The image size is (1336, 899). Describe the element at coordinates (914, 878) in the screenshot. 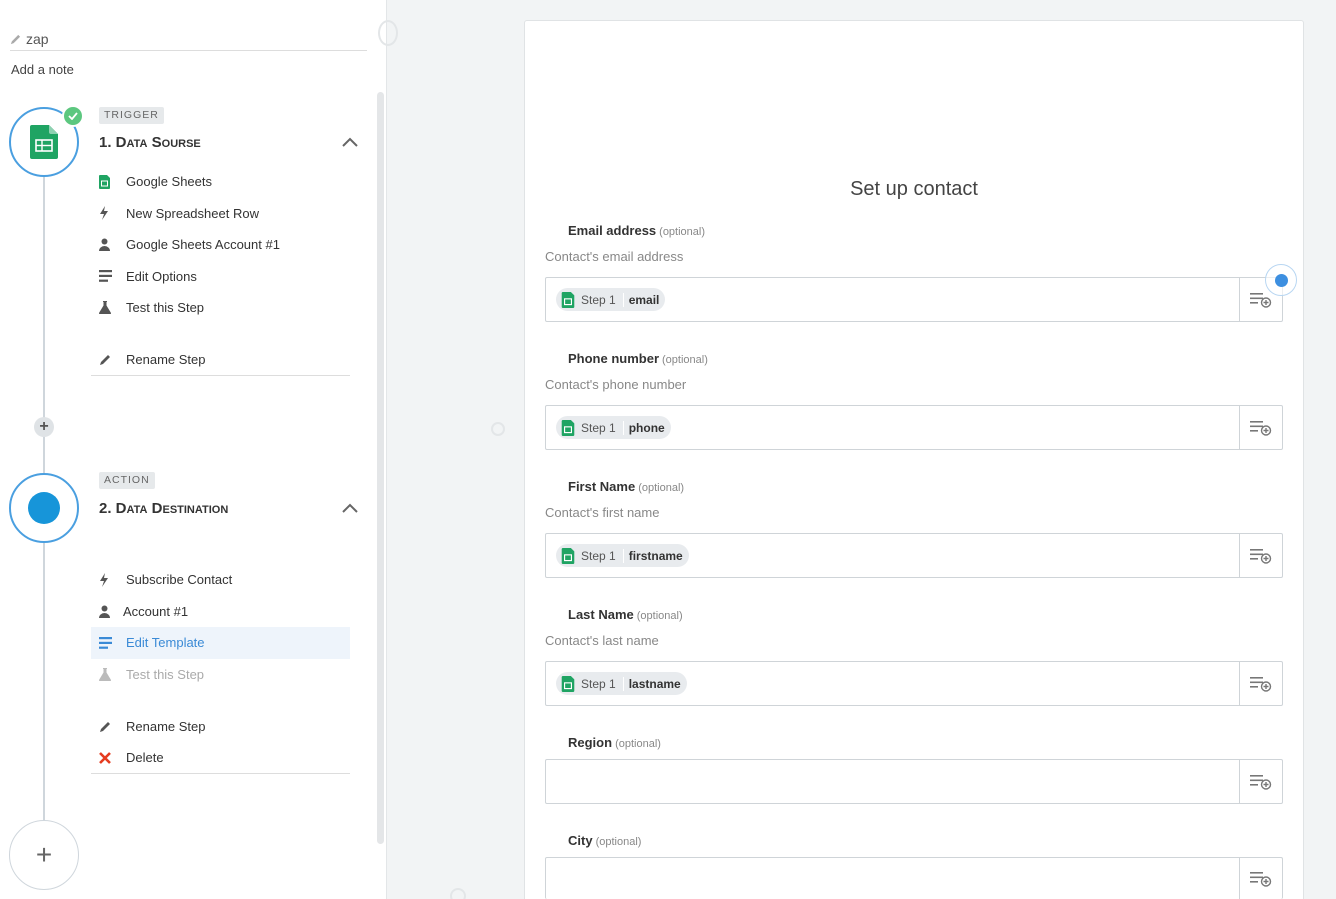

I see `city-field` at that location.